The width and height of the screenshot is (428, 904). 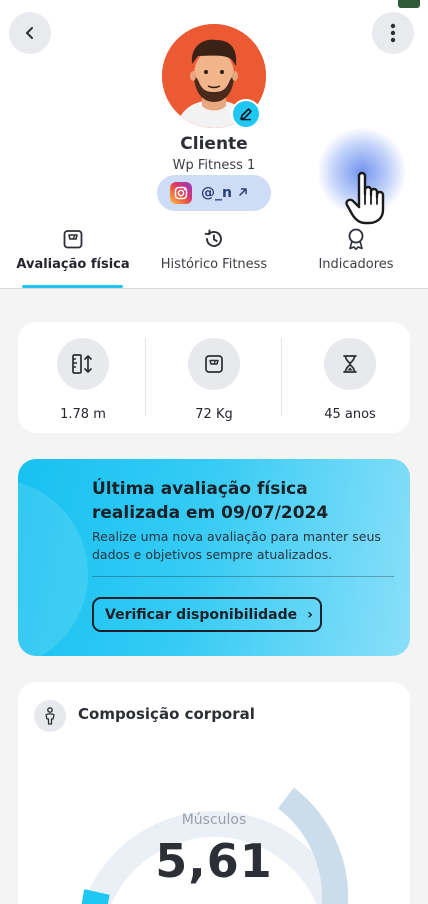 I want to click on more-options-button, so click(x=393, y=33).